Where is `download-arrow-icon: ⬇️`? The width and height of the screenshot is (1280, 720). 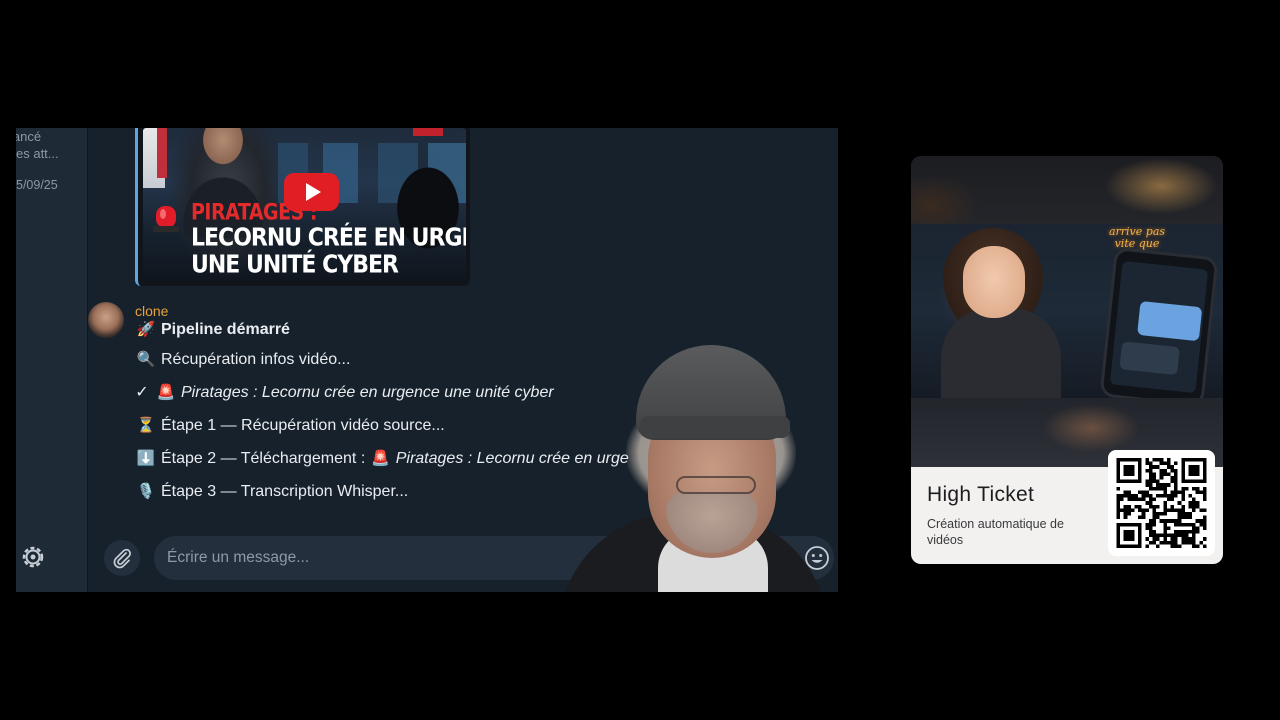 download-arrow-icon: ⬇️ is located at coordinates (146, 458).